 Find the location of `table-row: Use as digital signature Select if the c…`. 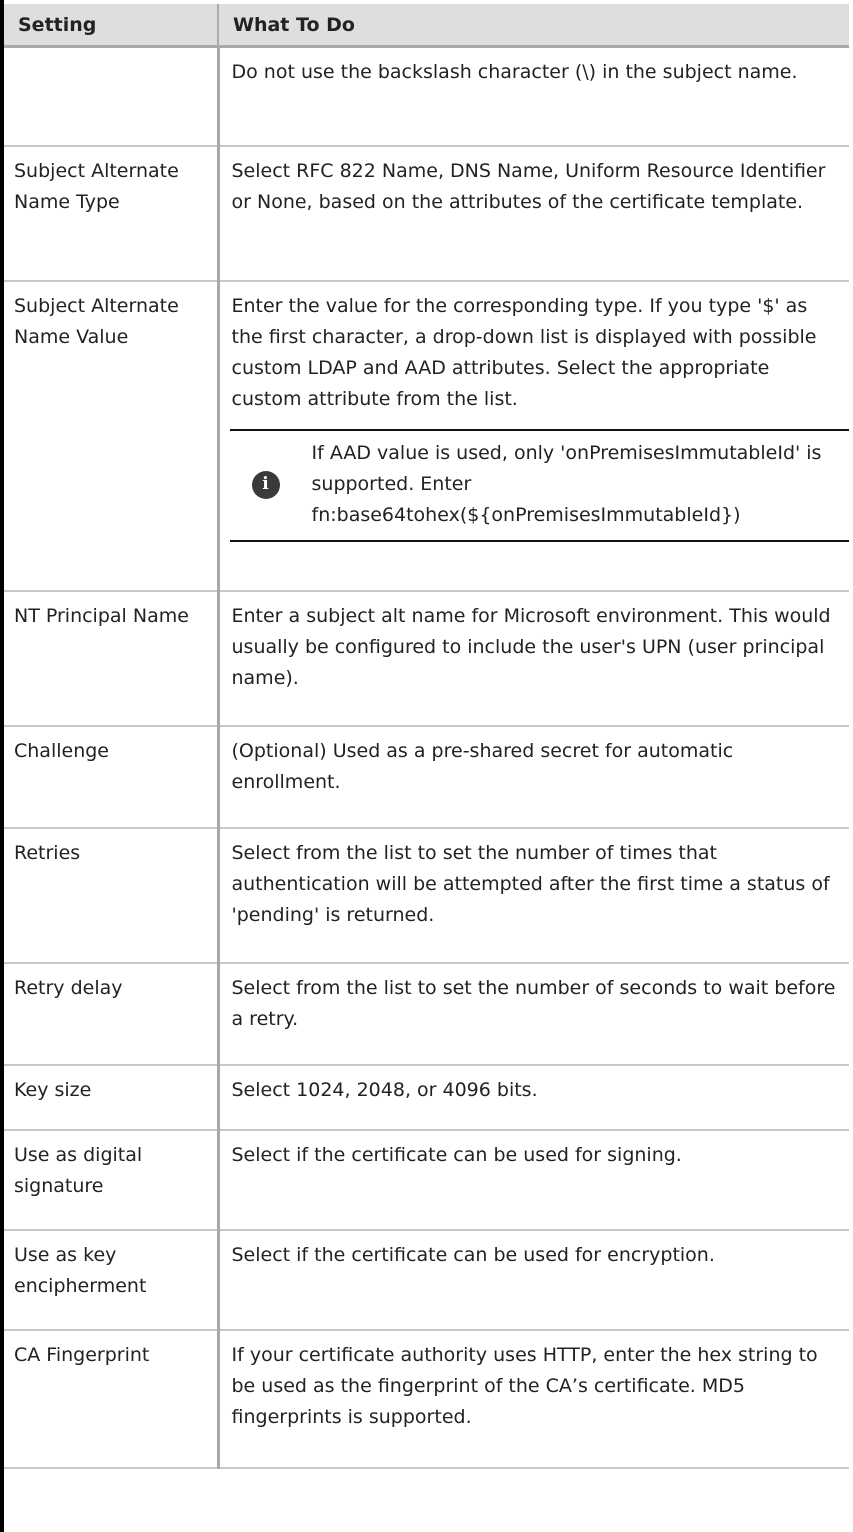

table-row: Use as digital signature Select if the c… is located at coordinates (426, 1180).